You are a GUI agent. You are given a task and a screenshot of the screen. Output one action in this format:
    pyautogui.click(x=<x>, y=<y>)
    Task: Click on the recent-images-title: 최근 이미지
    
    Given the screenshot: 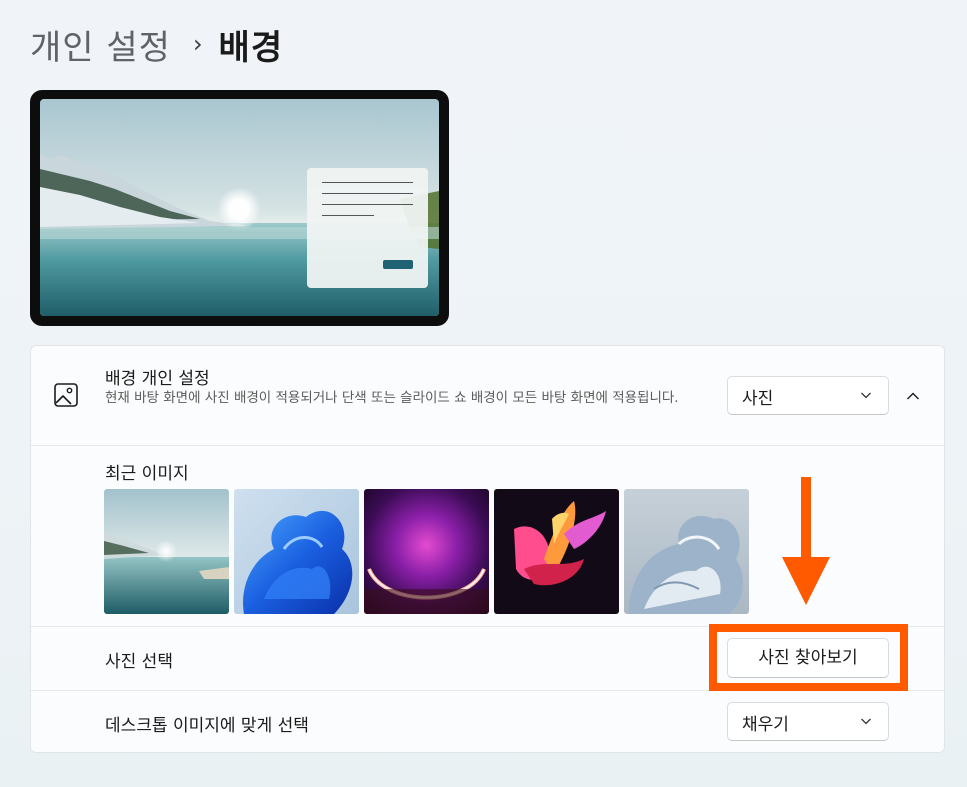 What is the action you would take?
    pyautogui.click(x=147, y=474)
    